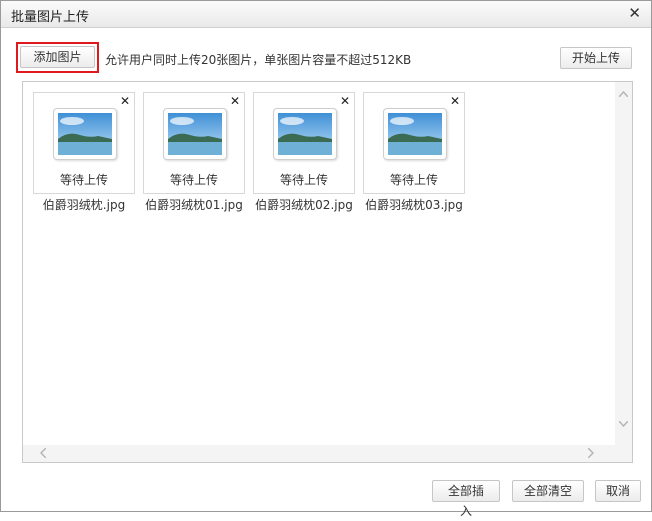  I want to click on start-upload-button: 开始上传, so click(596, 58).